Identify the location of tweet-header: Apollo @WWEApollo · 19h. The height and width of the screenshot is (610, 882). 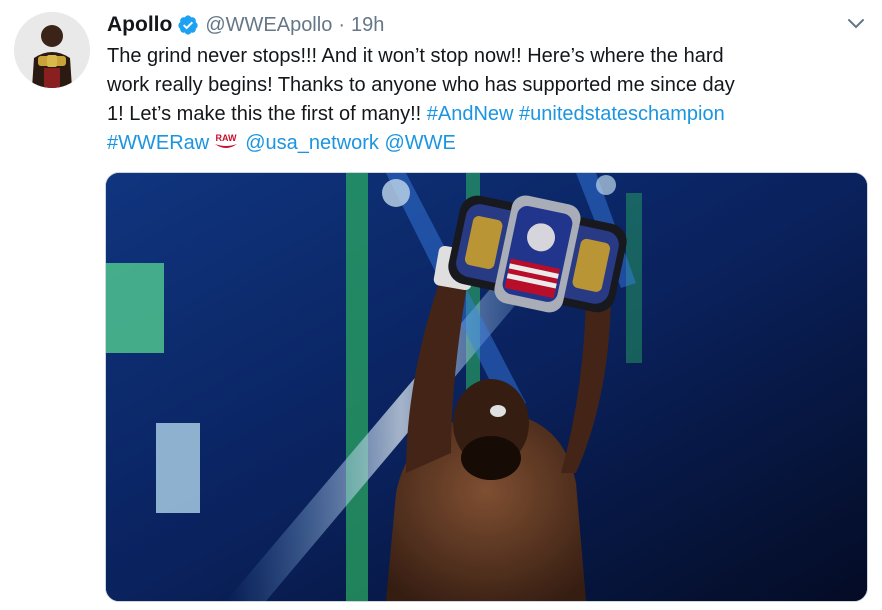
(245, 25).